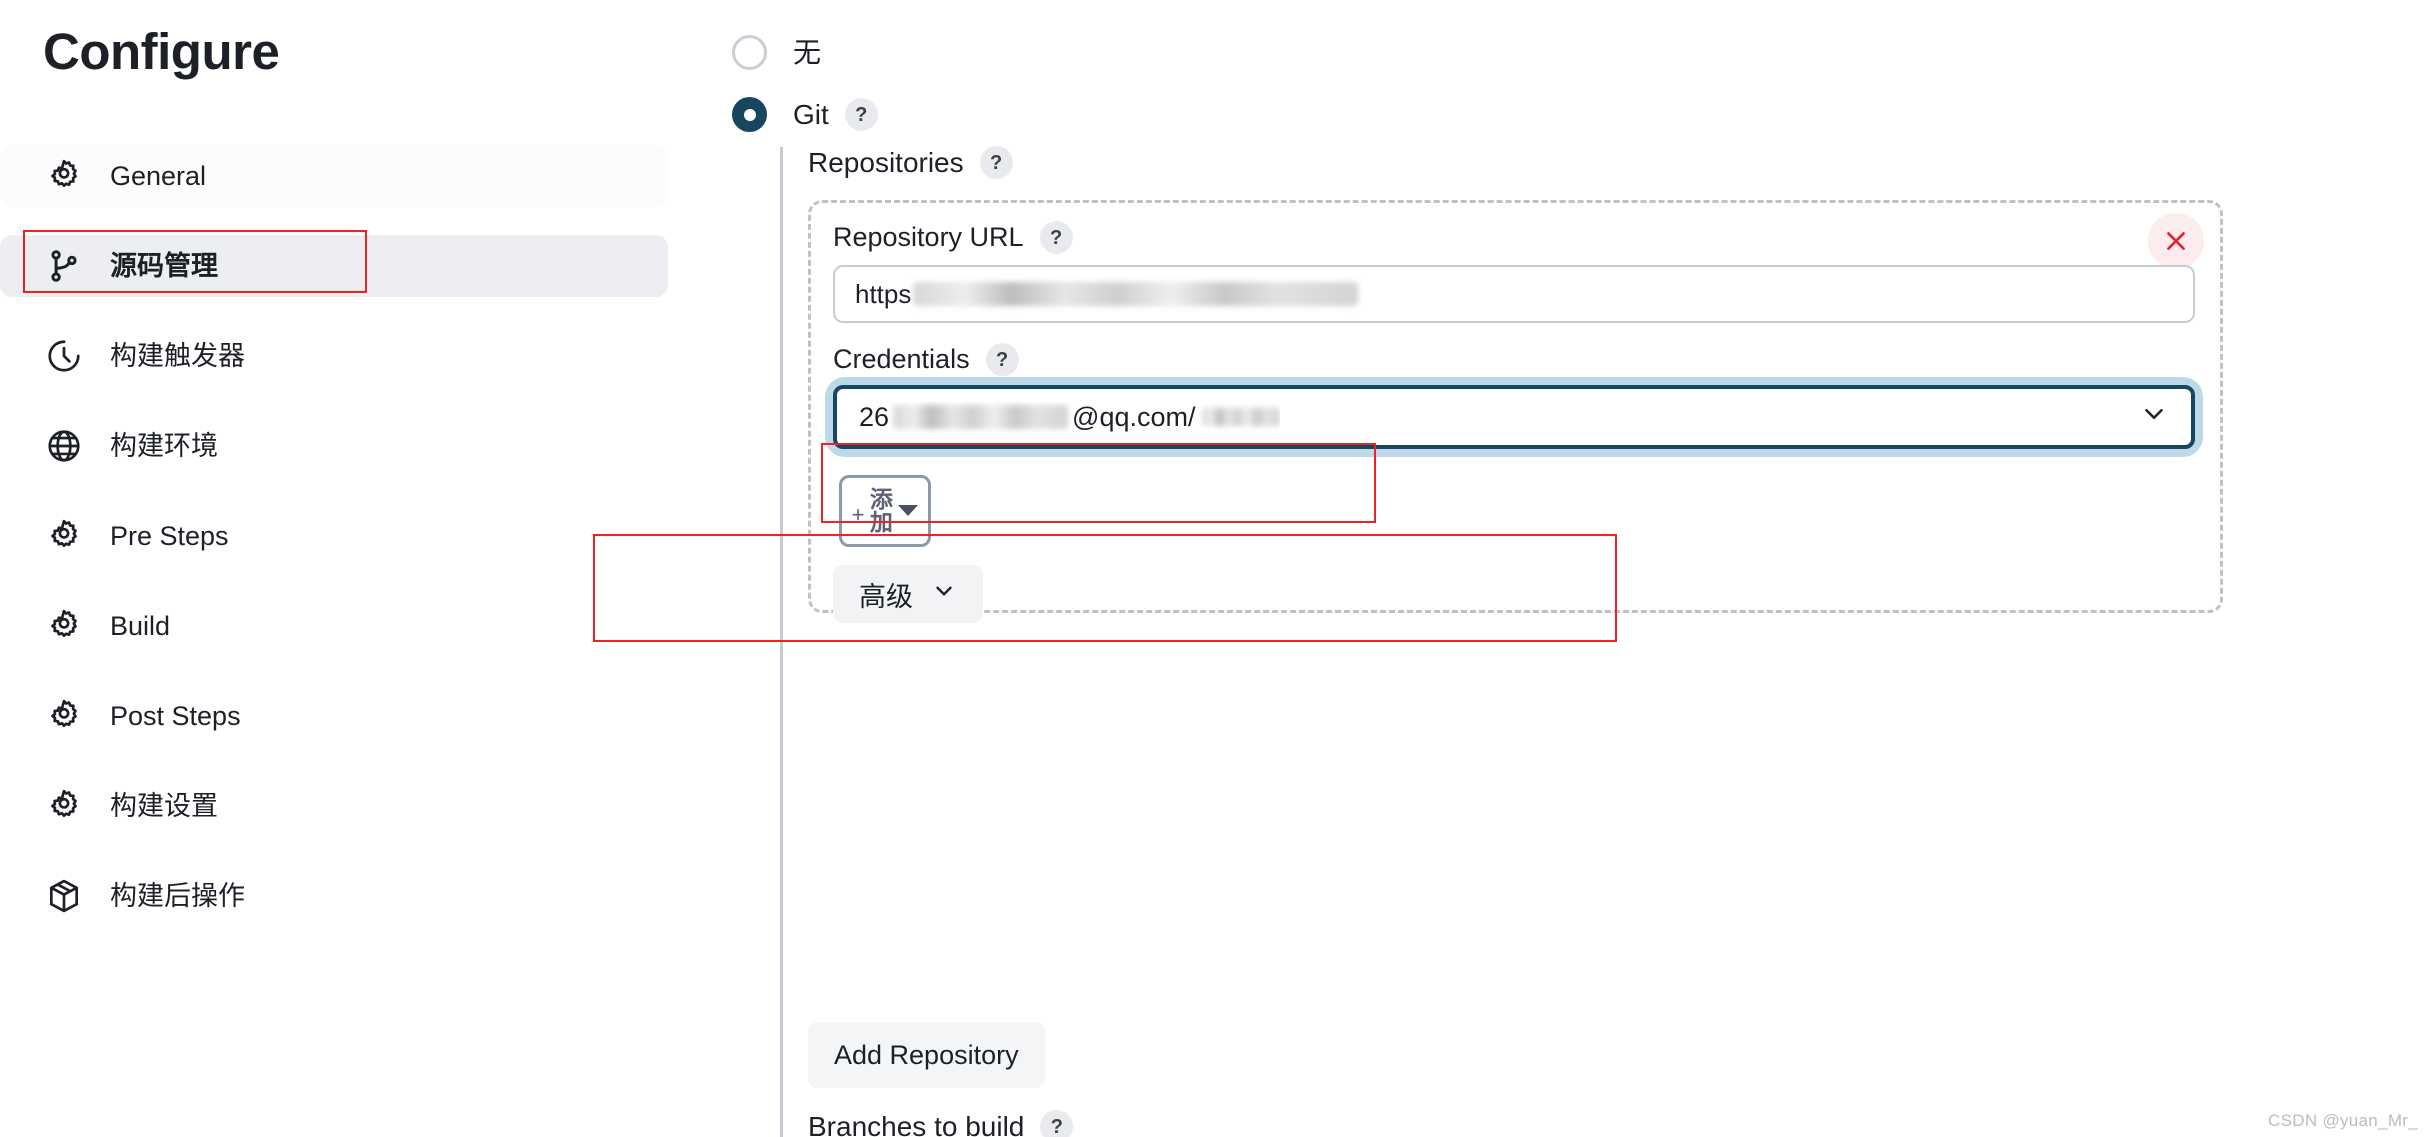 This screenshot has width=2432, height=1137. Describe the element at coordinates (164, 445) in the screenshot. I see `sidebar-item-label: 构建环境` at that location.